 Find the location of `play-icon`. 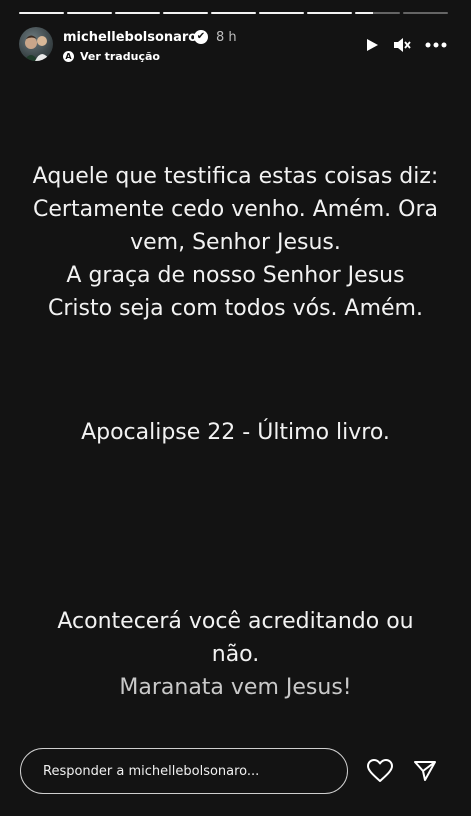

play-icon is located at coordinates (372, 45).